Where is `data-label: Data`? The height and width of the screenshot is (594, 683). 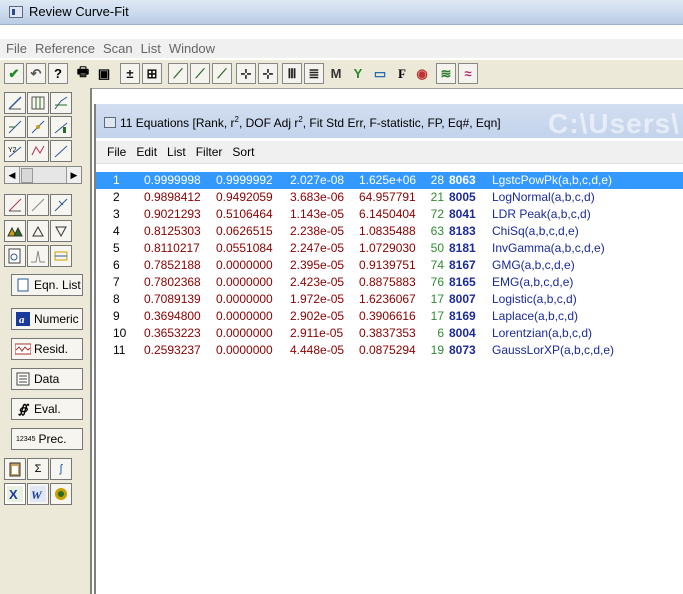
data-label: Data is located at coordinates (47, 379).